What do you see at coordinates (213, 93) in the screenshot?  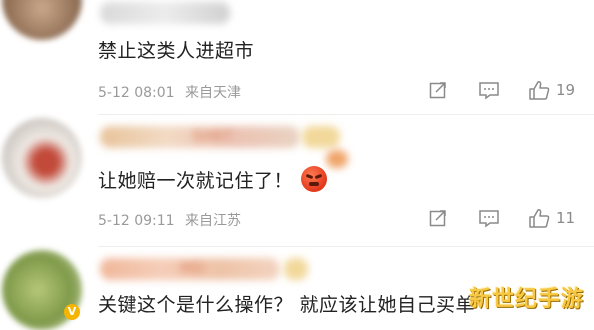 I see `comment-location: 来自天津` at bounding box center [213, 93].